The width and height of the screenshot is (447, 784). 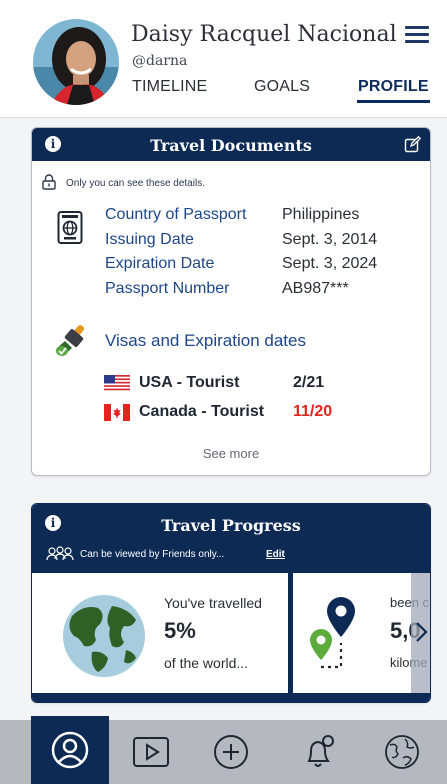 I want to click on edit-icon, so click(x=412, y=144).